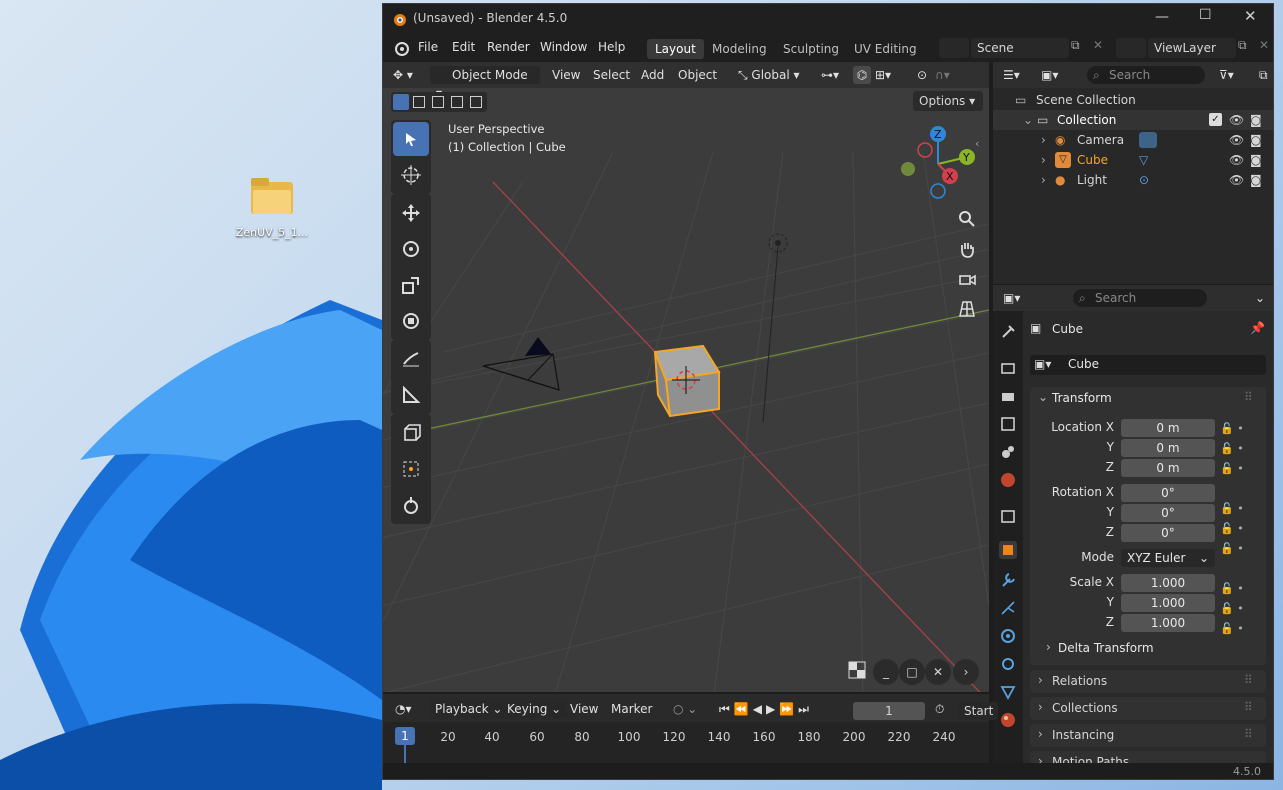  I want to click on checker-icon, so click(858, 671).